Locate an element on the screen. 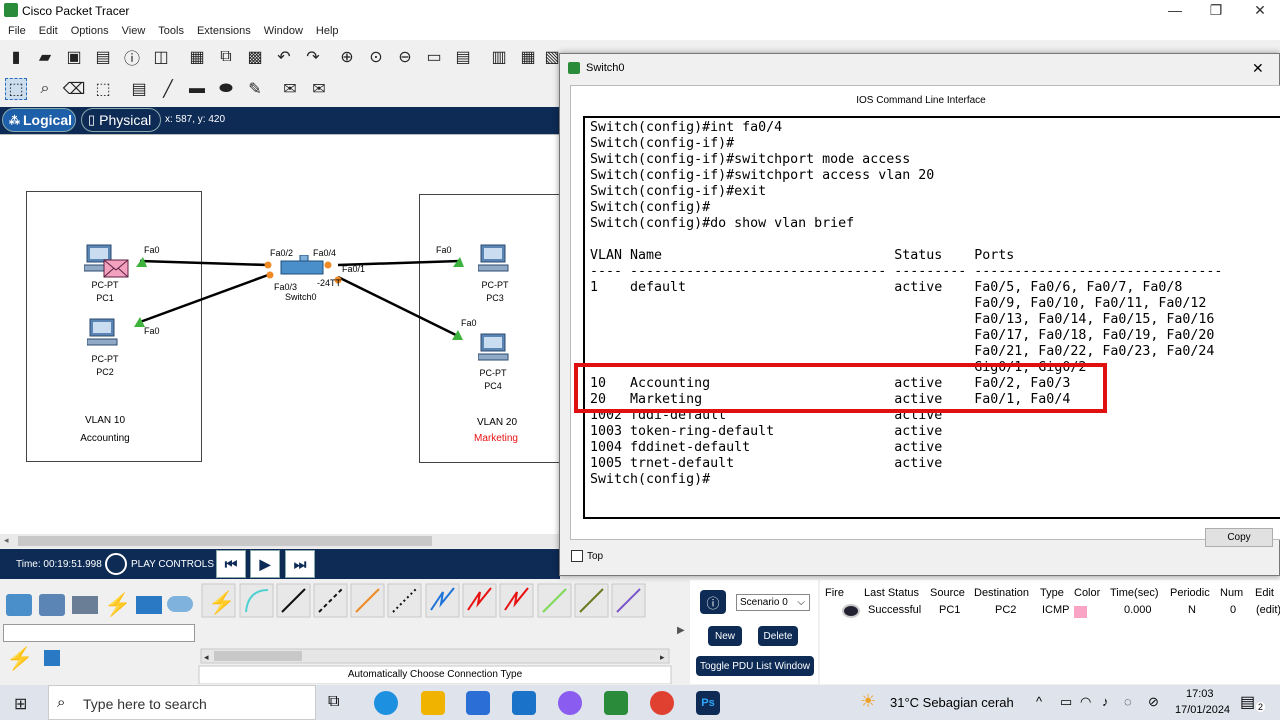 This screenshot has height=720, width=1280. end-devices-icon is located at coordinates (52, 605).